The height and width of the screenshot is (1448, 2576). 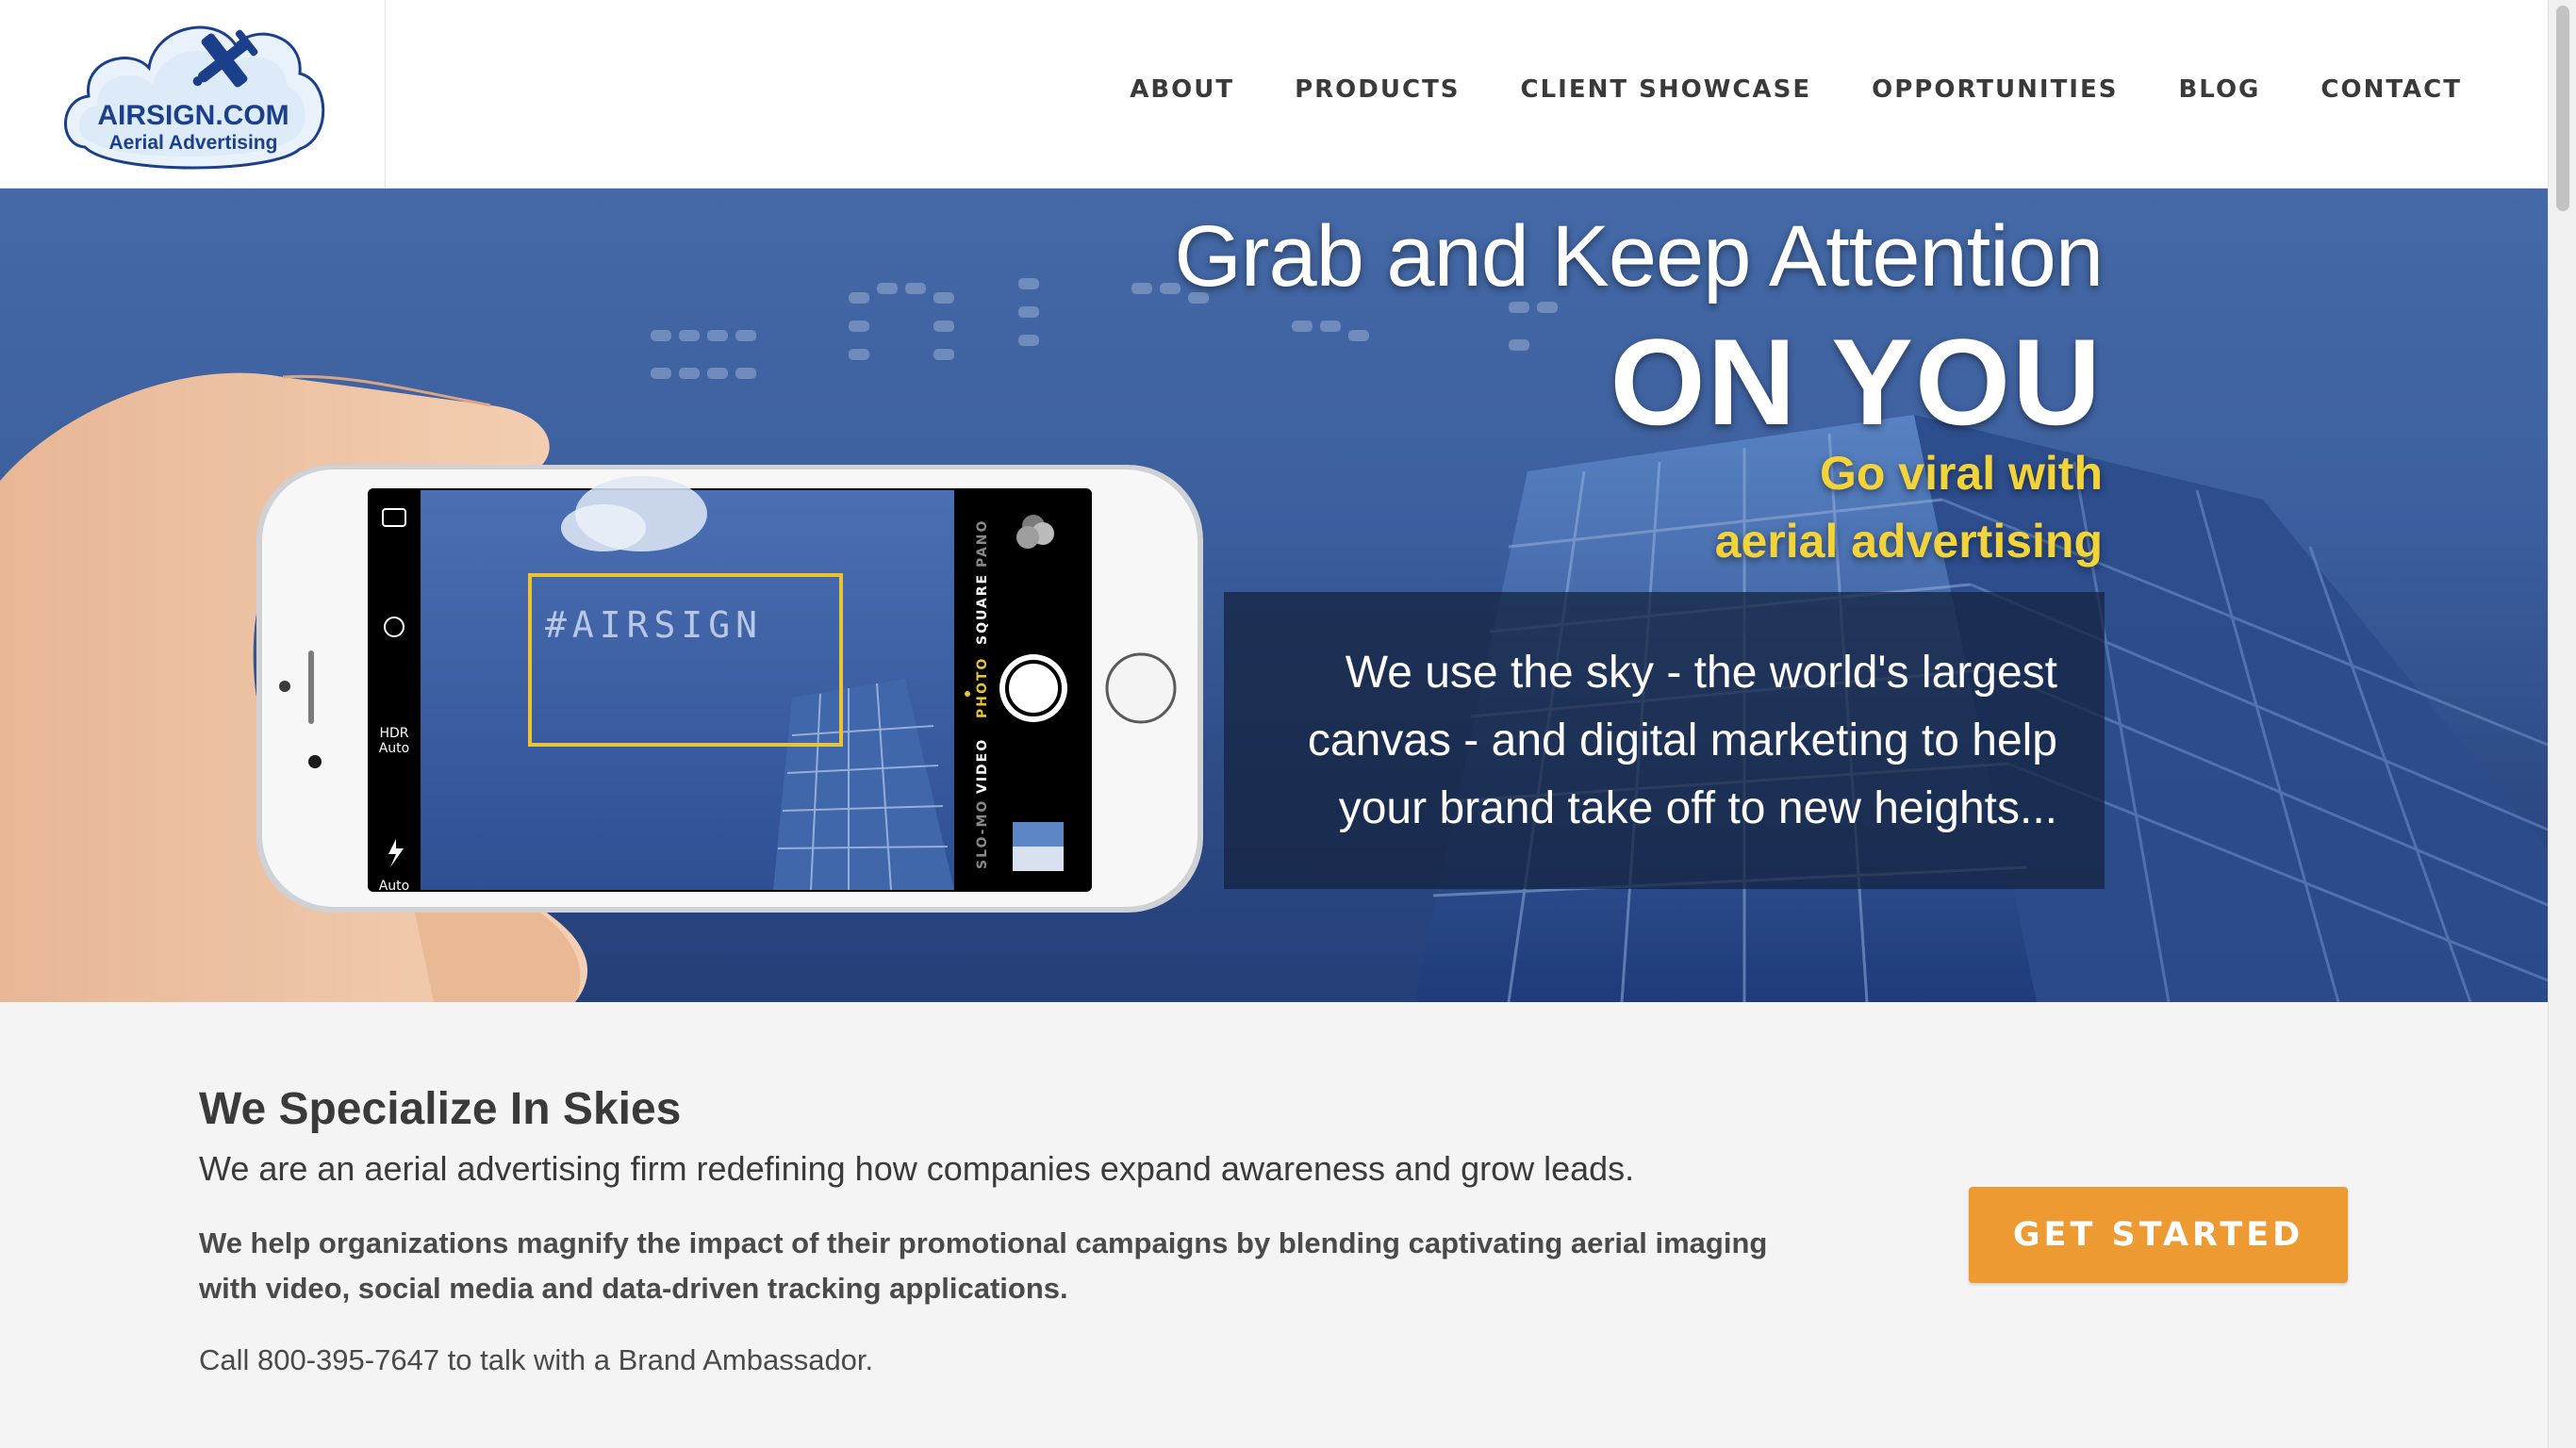 What do you see at coordinates (1961, 473) in the screenshot?
I see `hero-tagline-line1: Go viral with` at bounding box center [1961, 473].